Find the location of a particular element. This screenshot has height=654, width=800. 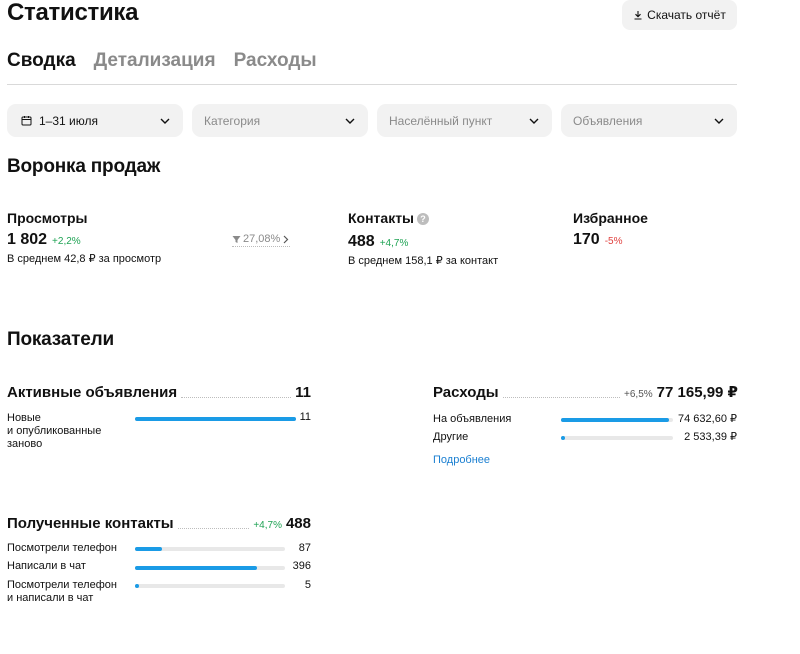

contacts-label-row: Контакты? is located at coordinates (389, 218).